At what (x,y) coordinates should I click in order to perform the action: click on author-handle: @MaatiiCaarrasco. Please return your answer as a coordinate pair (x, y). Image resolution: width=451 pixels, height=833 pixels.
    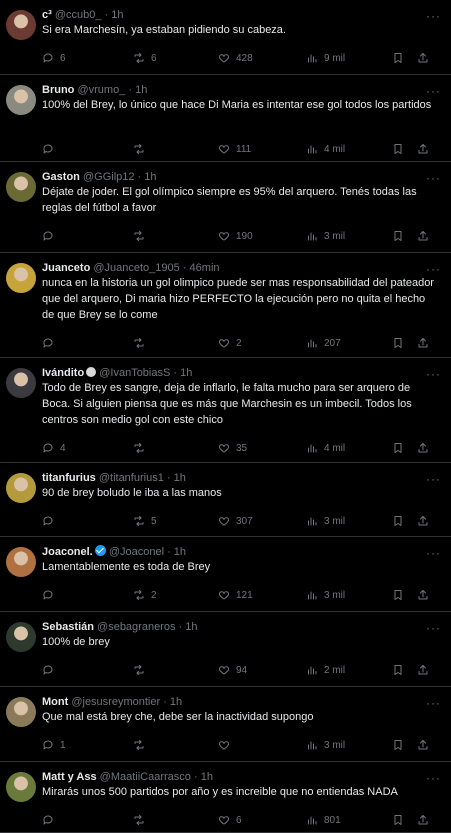
    Looking at the image, I should click on (145, 777).